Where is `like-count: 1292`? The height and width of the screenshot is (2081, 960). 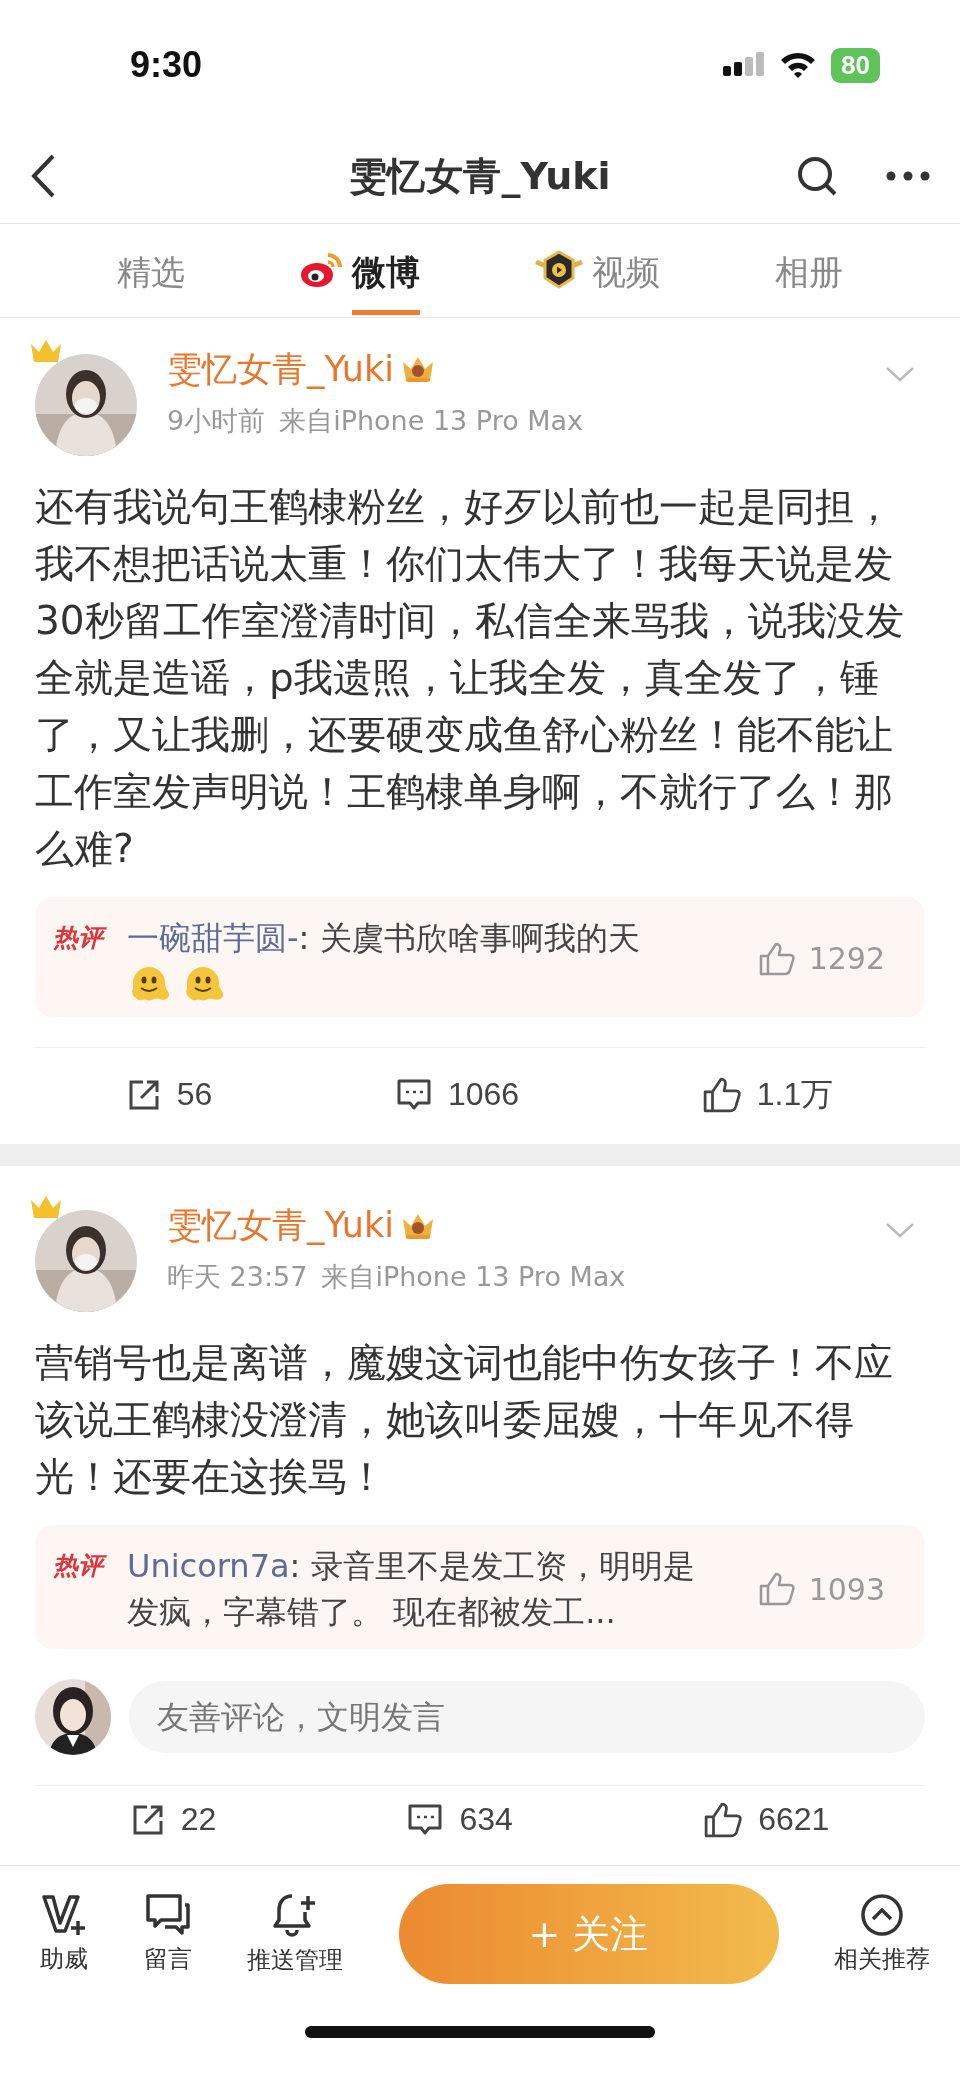
like-count: 1292 is located at coordinates (846, 959).